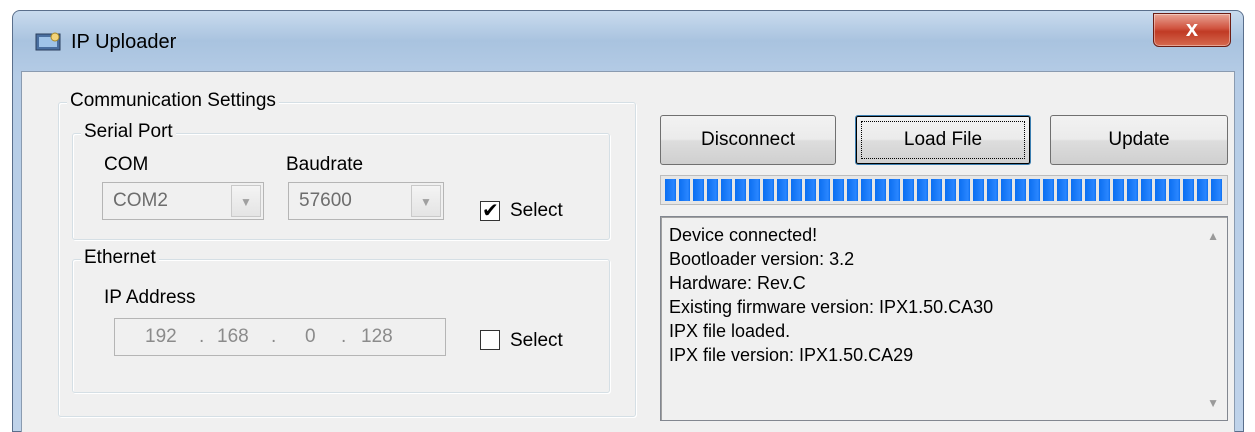 This screenshot has height=432, width=1255. I want to click on log-line: Bootloader version: 3.2, so click(762, 259).